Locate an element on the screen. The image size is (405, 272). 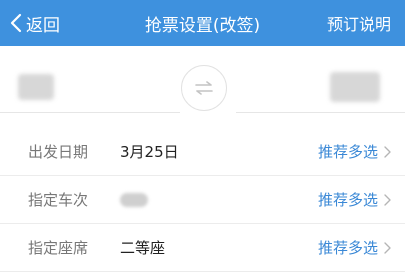
row-label: 指定车次 is located at coordinates (58, 200).